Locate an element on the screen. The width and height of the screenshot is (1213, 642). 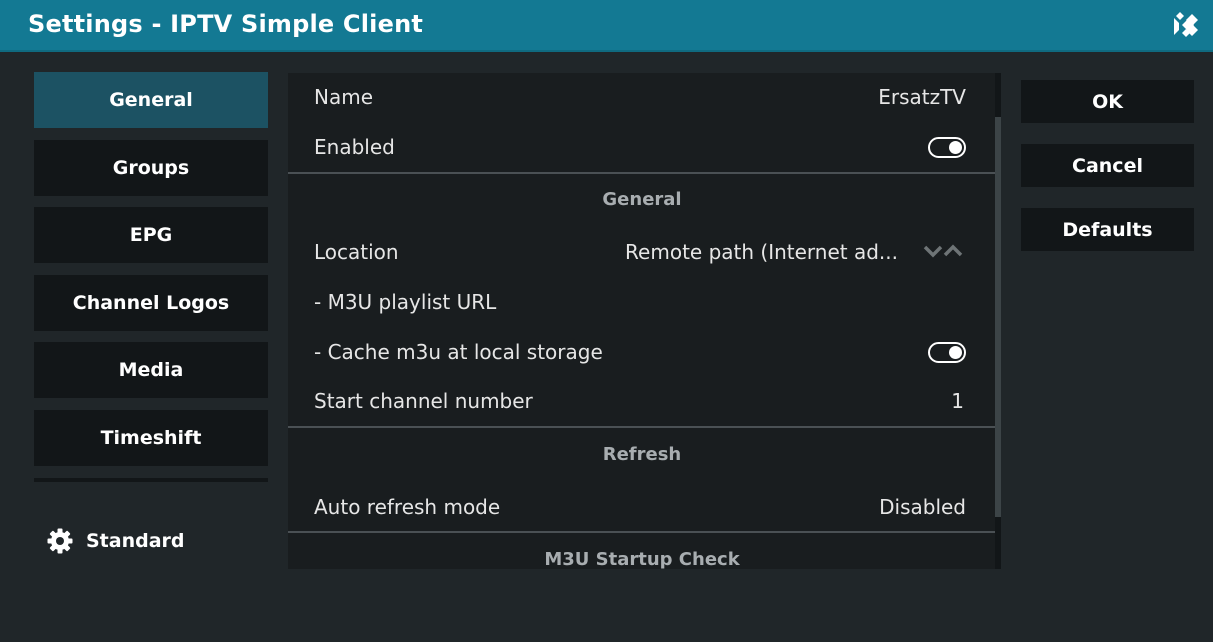
setting-enabled: Enabled is located at coordinates (642, 147).